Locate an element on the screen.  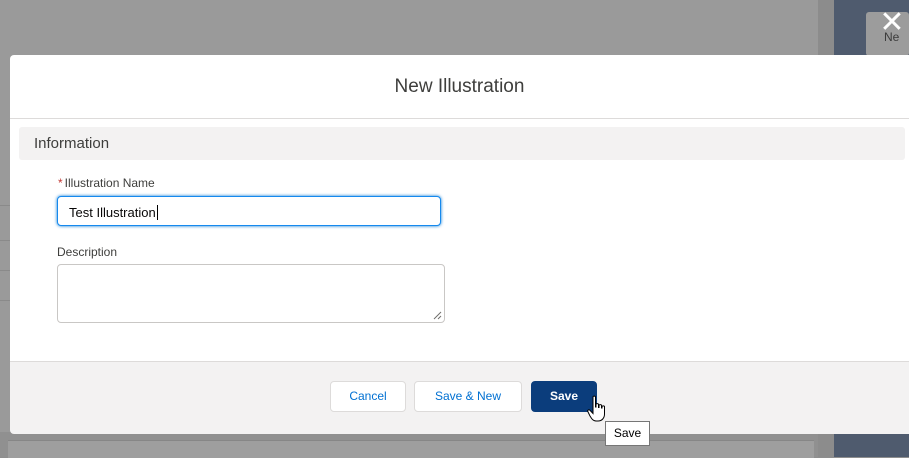
text-caret is located at coordinates (157, 212).